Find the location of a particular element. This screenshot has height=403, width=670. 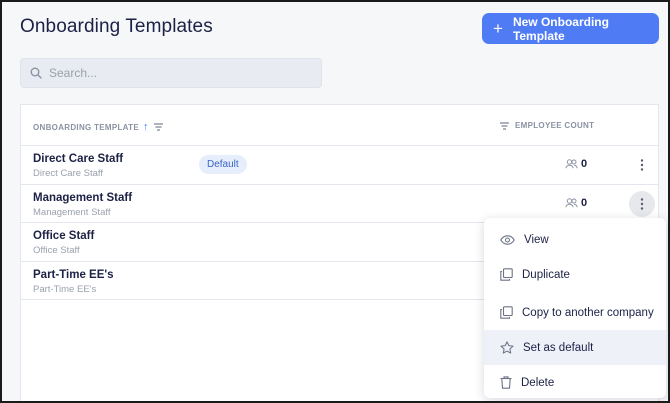

new-onboarding-template-button: + New Onboarding Template is located at coordinates (570, 28).